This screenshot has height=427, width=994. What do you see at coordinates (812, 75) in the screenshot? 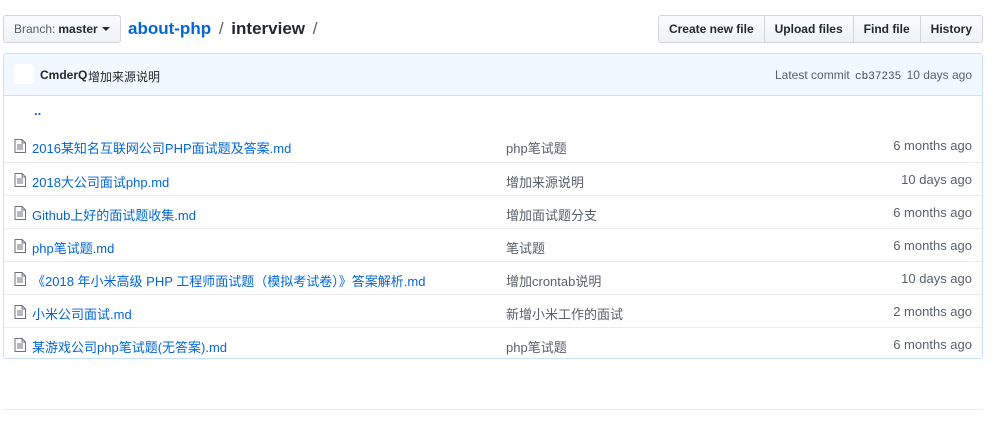
I see `latest-commit-prefix: Latest commit` at bounding box center [812, 75].